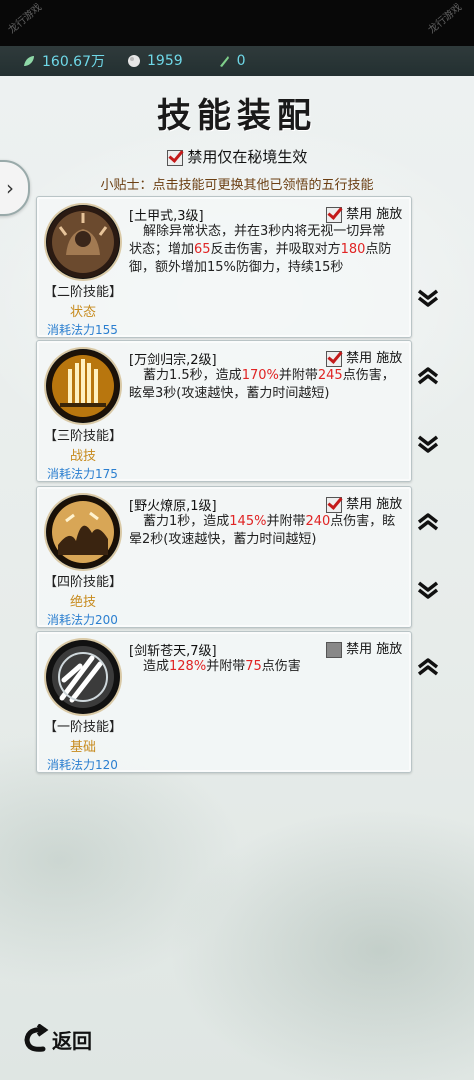 This screenshot has height=1080, width=474. Describe the element at coordinates (222, 666) in the screenshot. I see `skill-description: 造成128%并附带75点伤害` at that location.